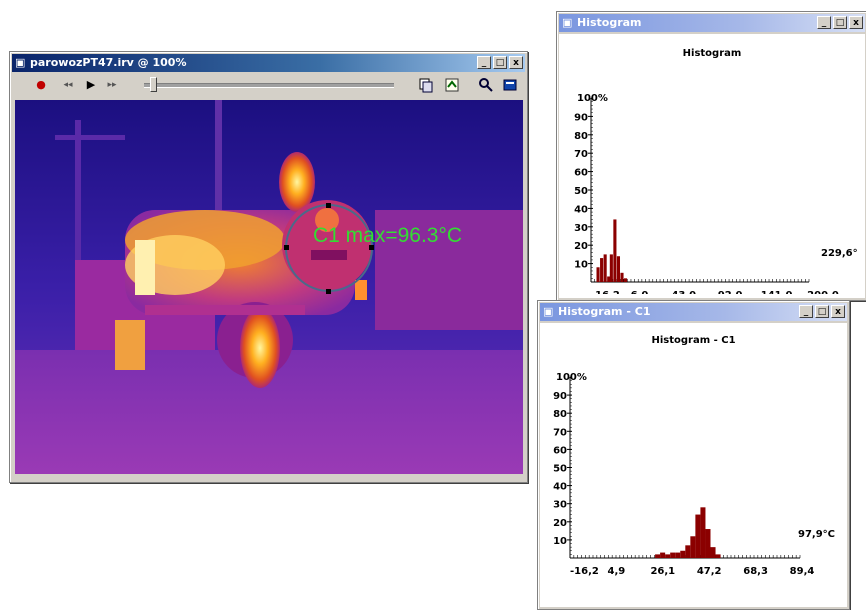 Image resolution: width=866 pixels, height=610 pixels. I want to click on measurement-label: C1 max=96.3°C, so click(388, 235).